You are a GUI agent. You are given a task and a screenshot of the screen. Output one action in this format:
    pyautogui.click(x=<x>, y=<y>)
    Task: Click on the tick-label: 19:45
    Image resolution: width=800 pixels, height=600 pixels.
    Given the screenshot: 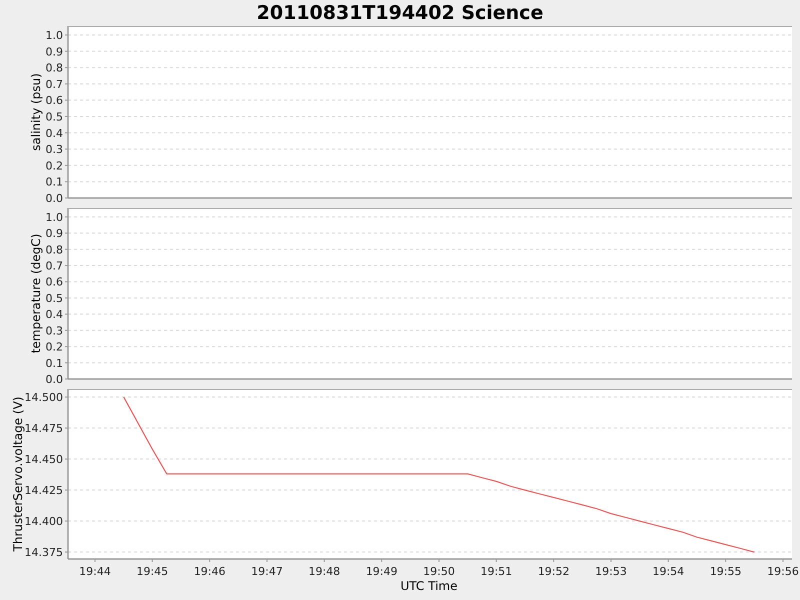 What is the action you would take?
    pyautogui.click(x=152, y=571)
    